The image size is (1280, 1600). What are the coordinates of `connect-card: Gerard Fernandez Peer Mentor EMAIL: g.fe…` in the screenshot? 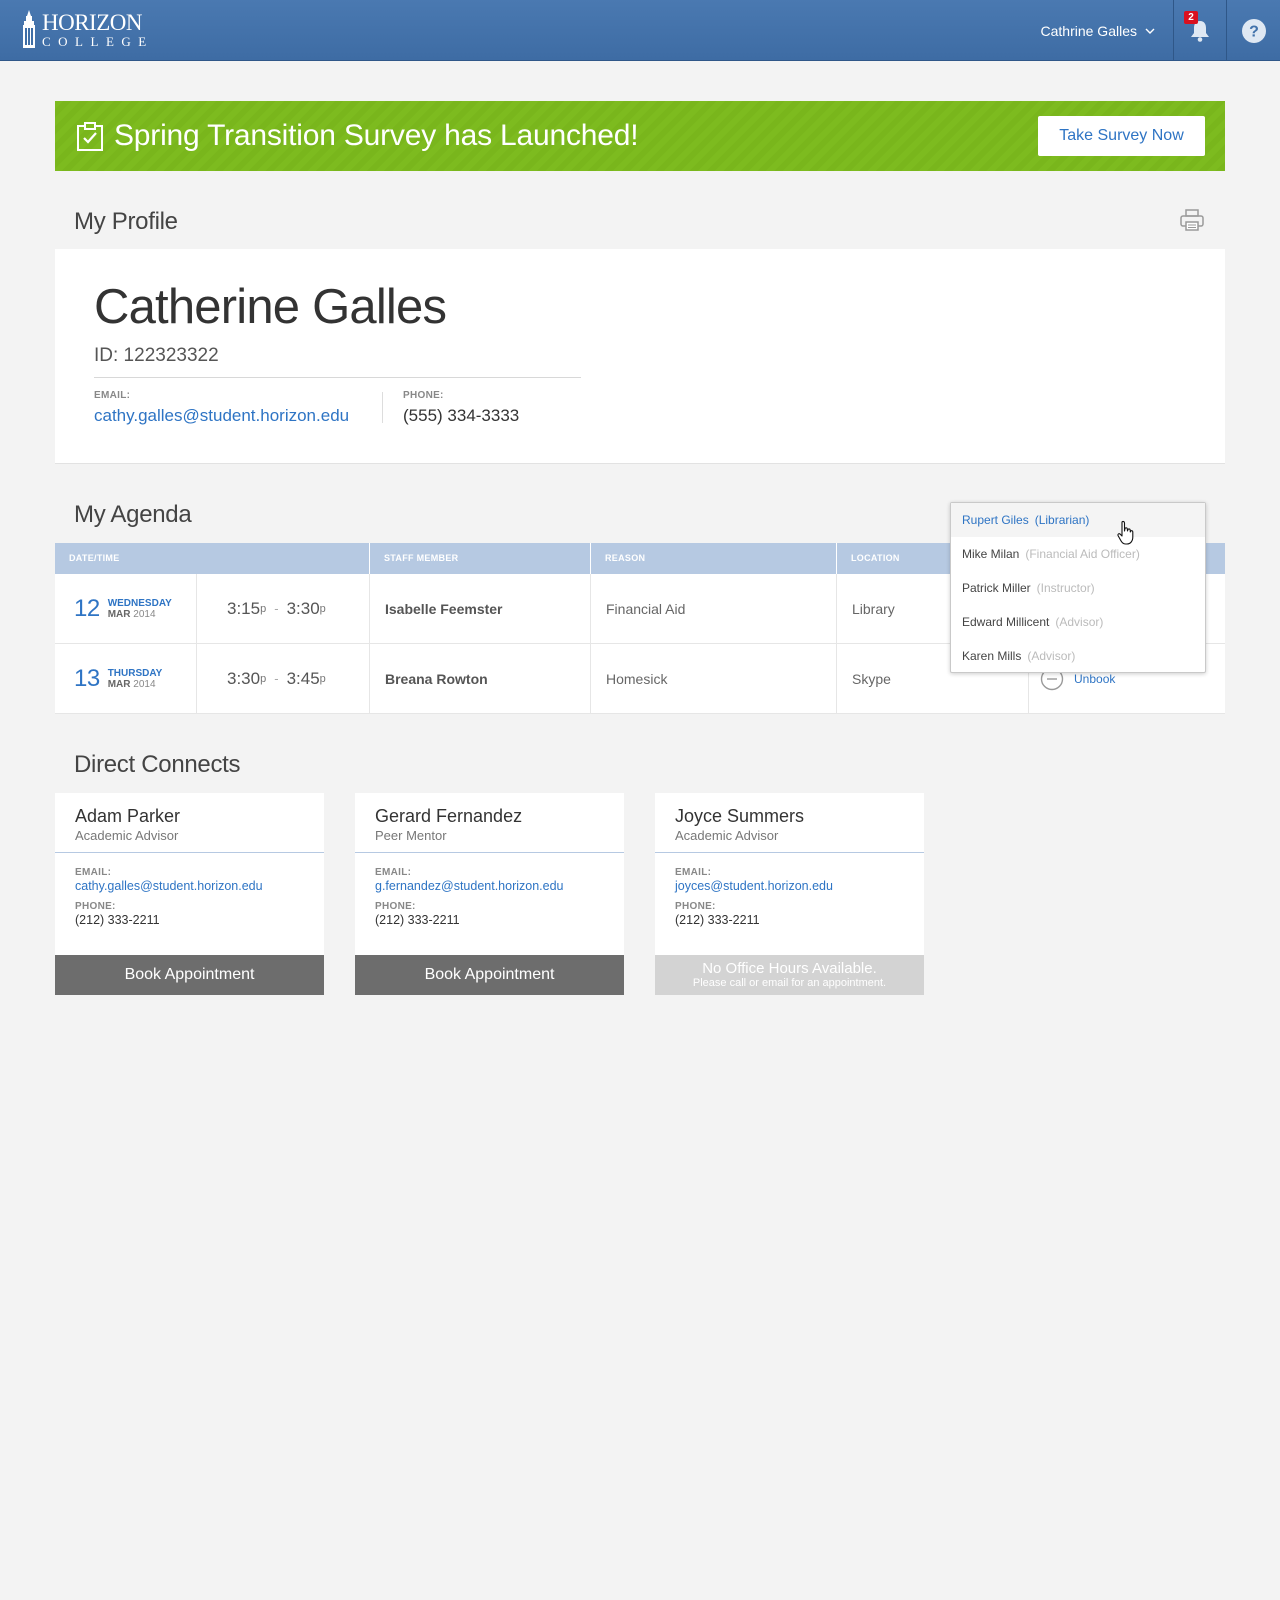 It's located at (489, 894).